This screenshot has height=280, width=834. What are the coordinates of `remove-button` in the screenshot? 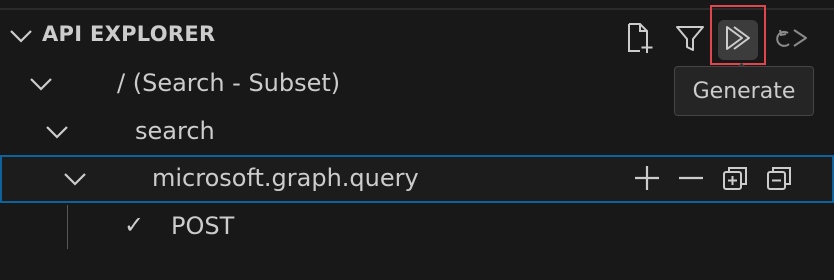 It's located at (691, 180).